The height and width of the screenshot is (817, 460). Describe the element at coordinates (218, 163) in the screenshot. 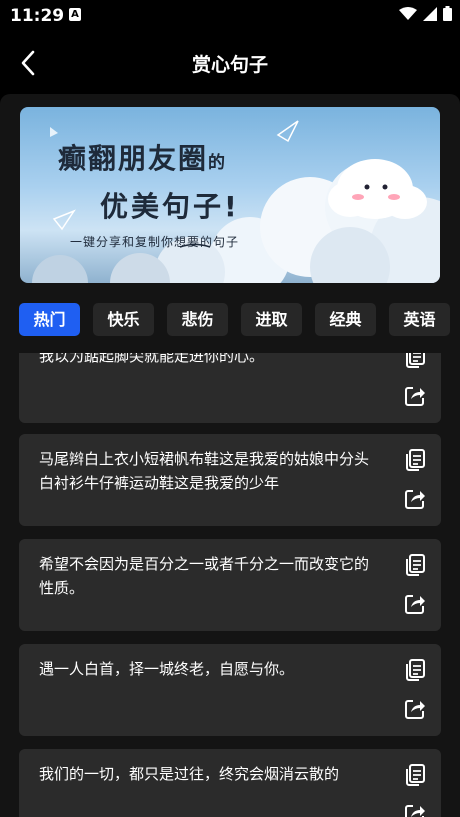

I see `banner-headline-suffix: 的` at that location.